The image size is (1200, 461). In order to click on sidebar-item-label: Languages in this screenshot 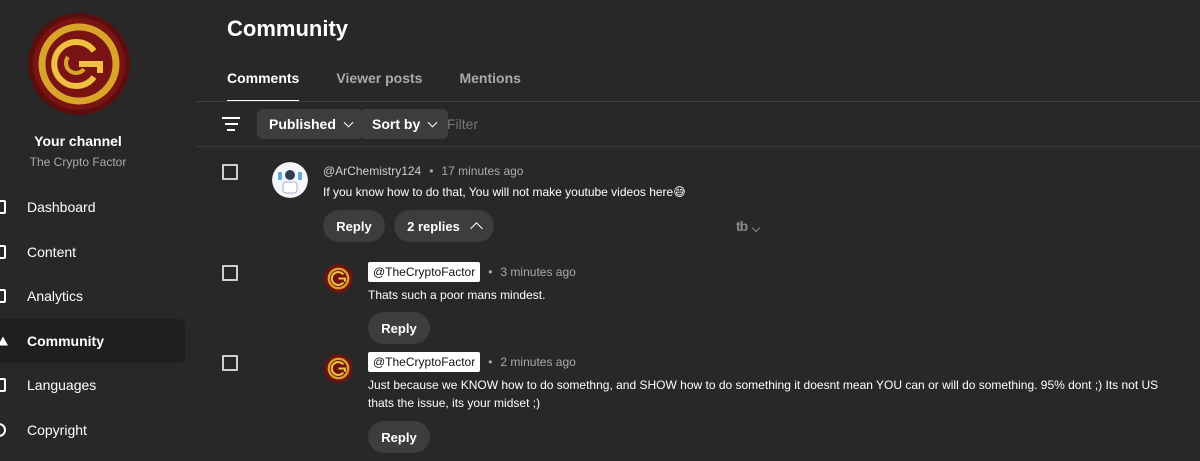, I will do `click(62, 385)`.